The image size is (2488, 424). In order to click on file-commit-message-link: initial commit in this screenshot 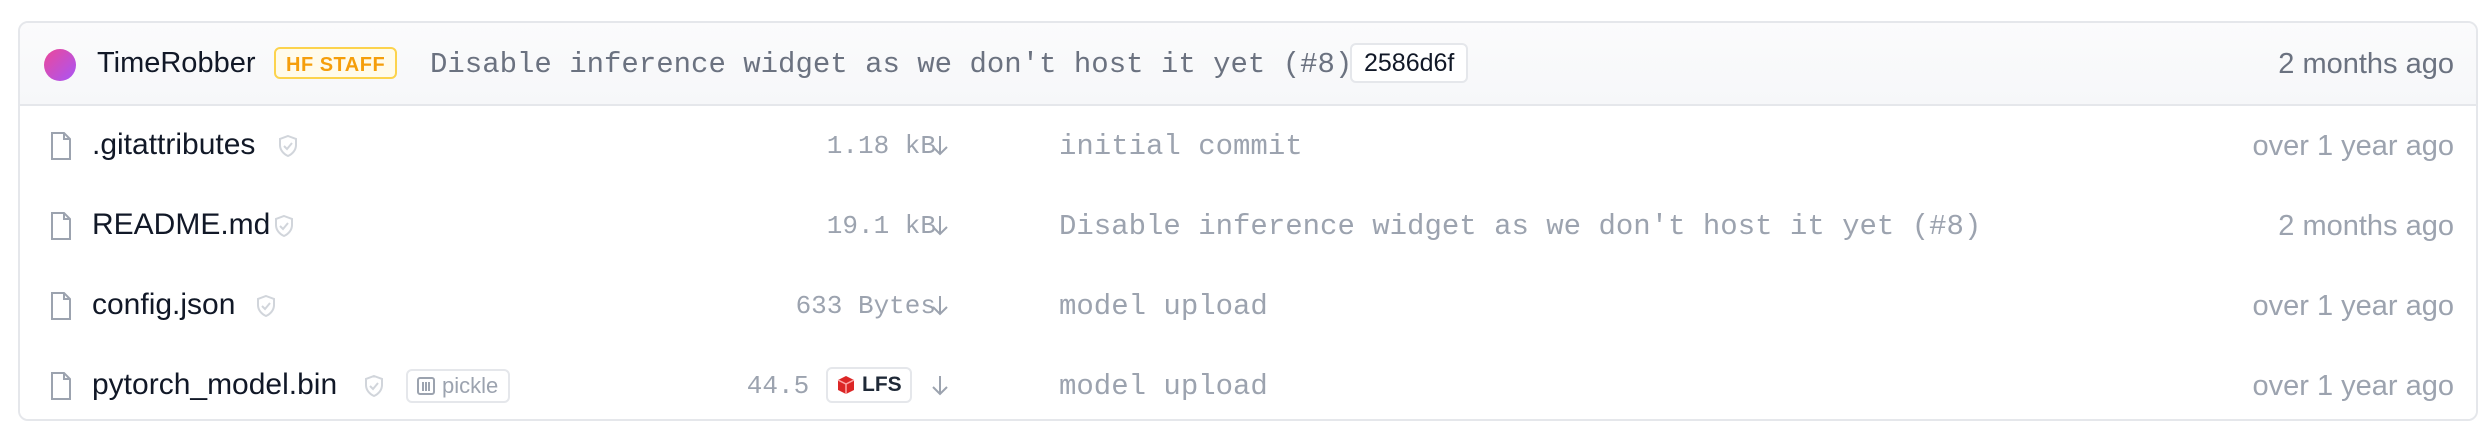, I will do `click(1181, 147)`.